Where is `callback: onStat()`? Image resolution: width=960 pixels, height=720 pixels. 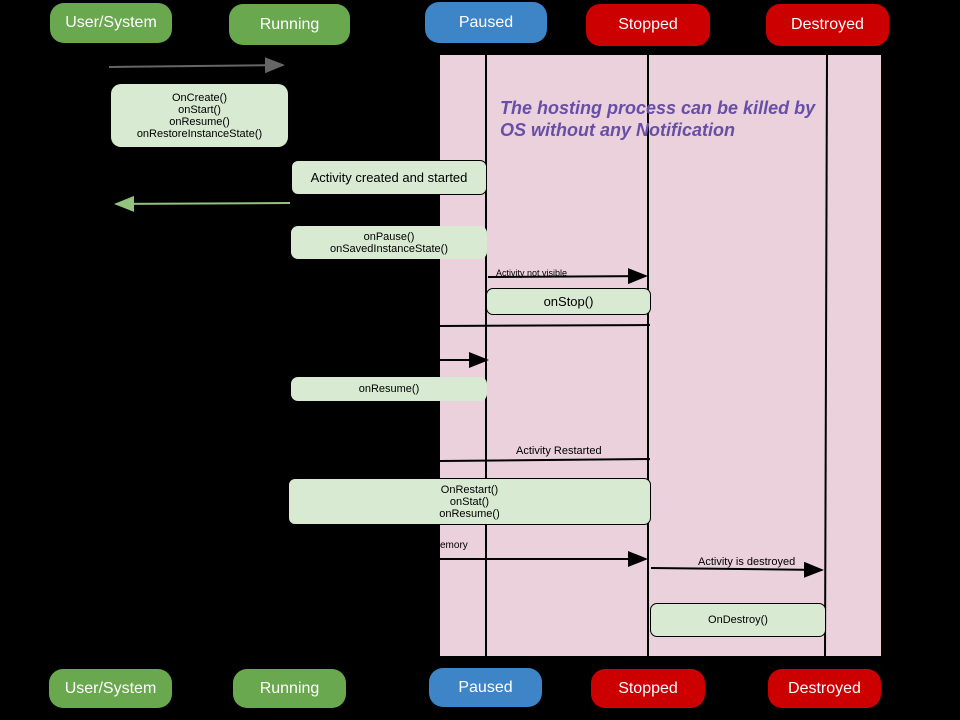
callback: onStat() is located at coordinates (469, 501).